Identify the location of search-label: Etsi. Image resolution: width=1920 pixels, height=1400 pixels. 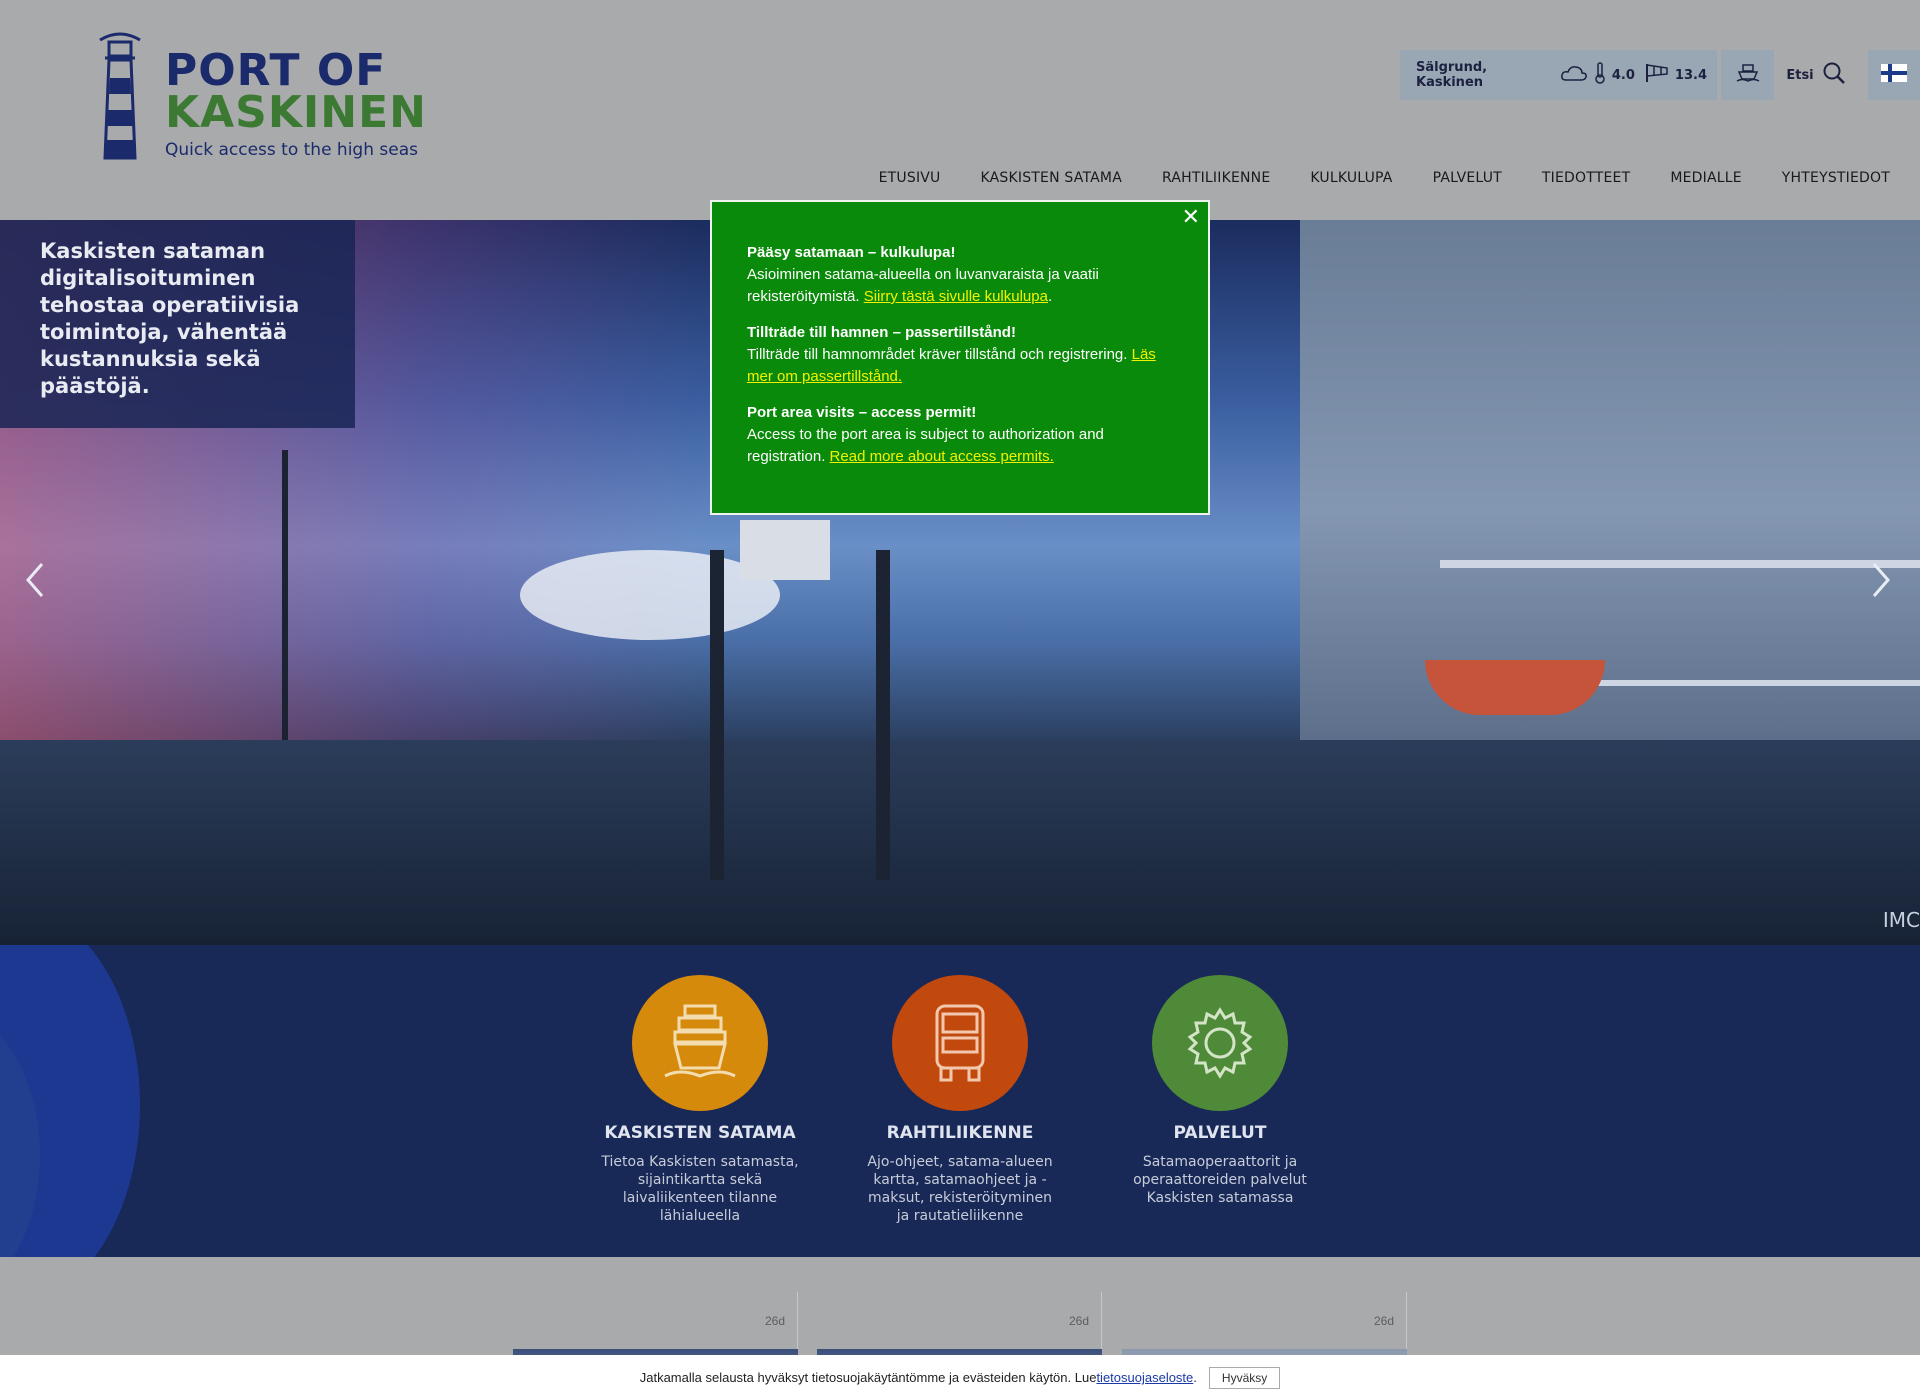
(1800, 75).